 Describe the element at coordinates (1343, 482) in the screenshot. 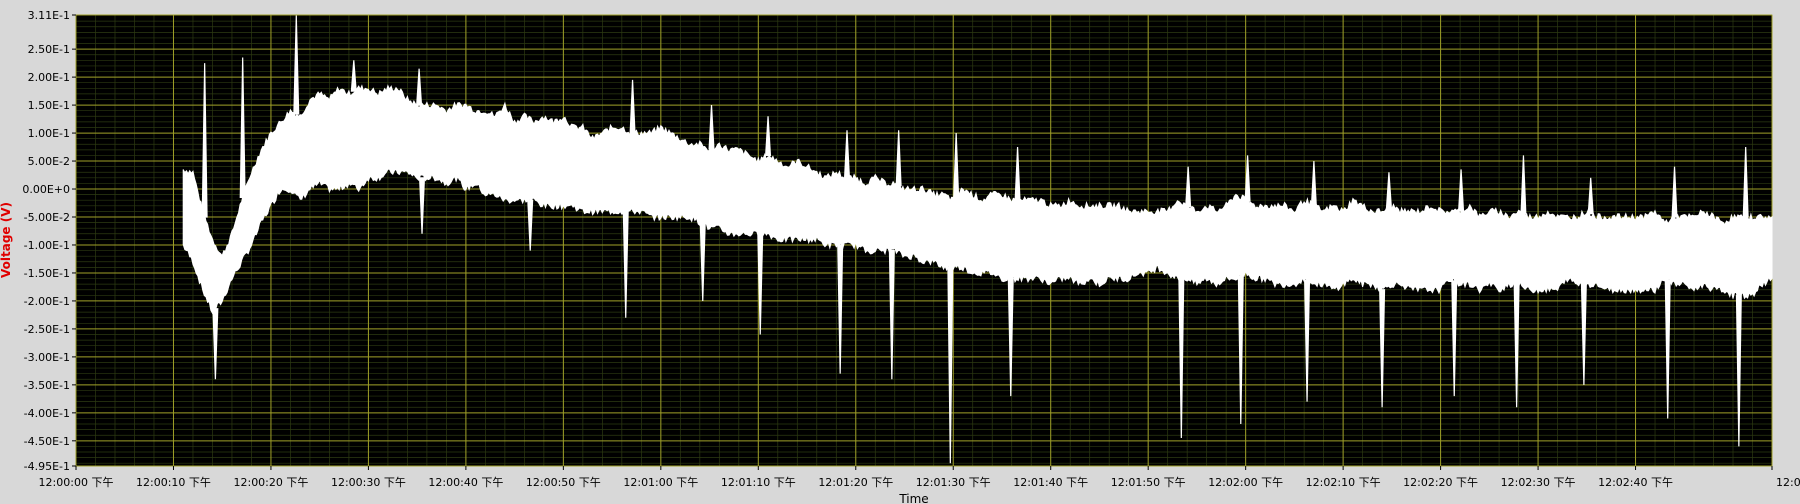

I see `x-tick-label: 12:02:10 下午` at that location.